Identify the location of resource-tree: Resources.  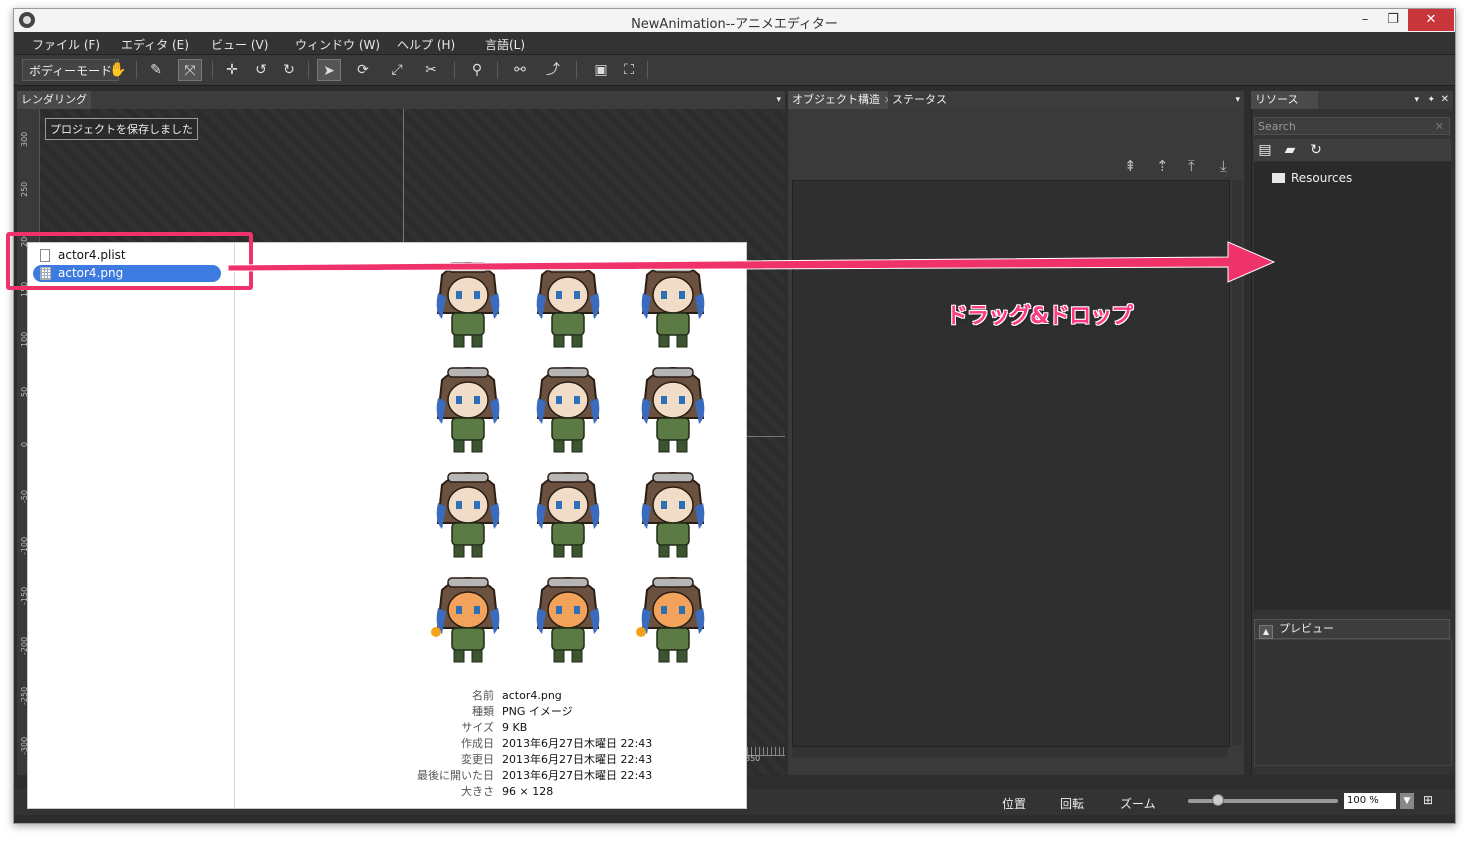
(1352, 386).